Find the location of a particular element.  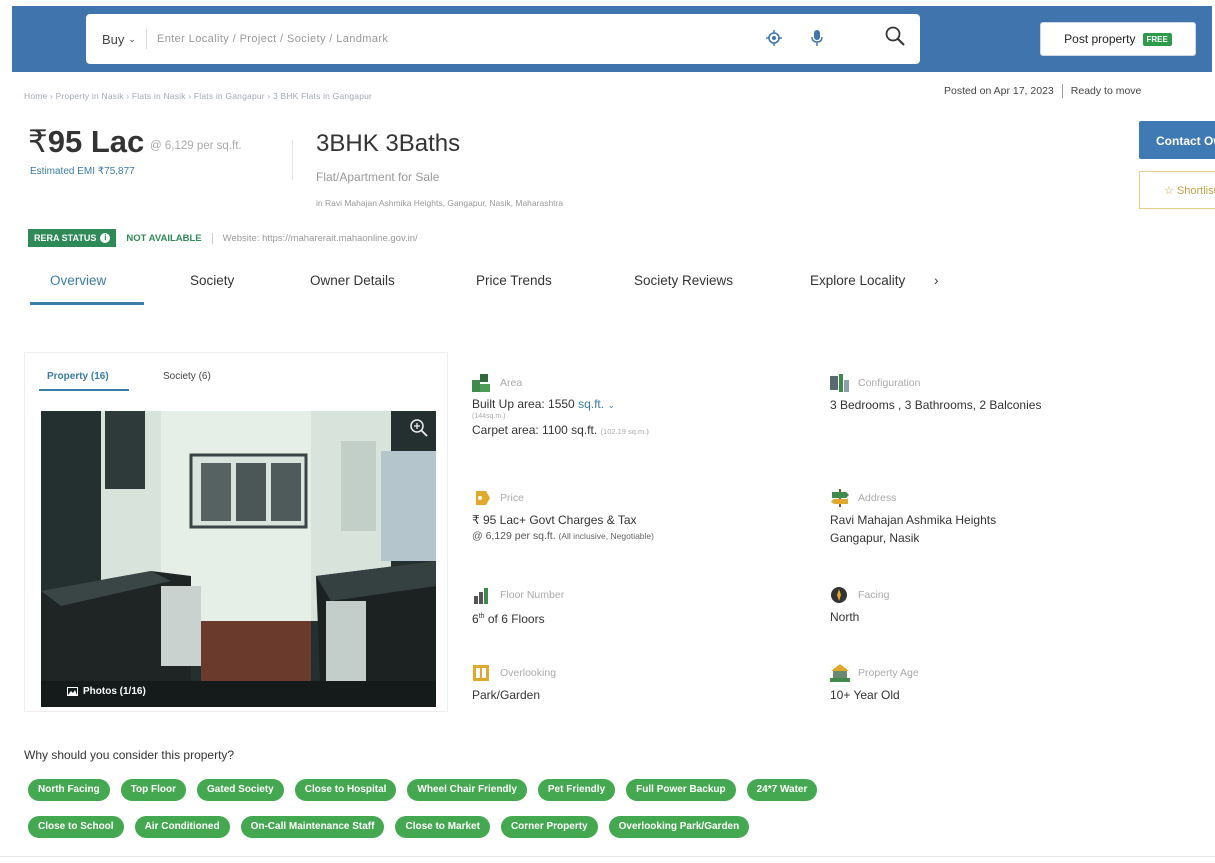

unit-dropdown: sq.ft. ⌄ is located at coordinates (596, 404).